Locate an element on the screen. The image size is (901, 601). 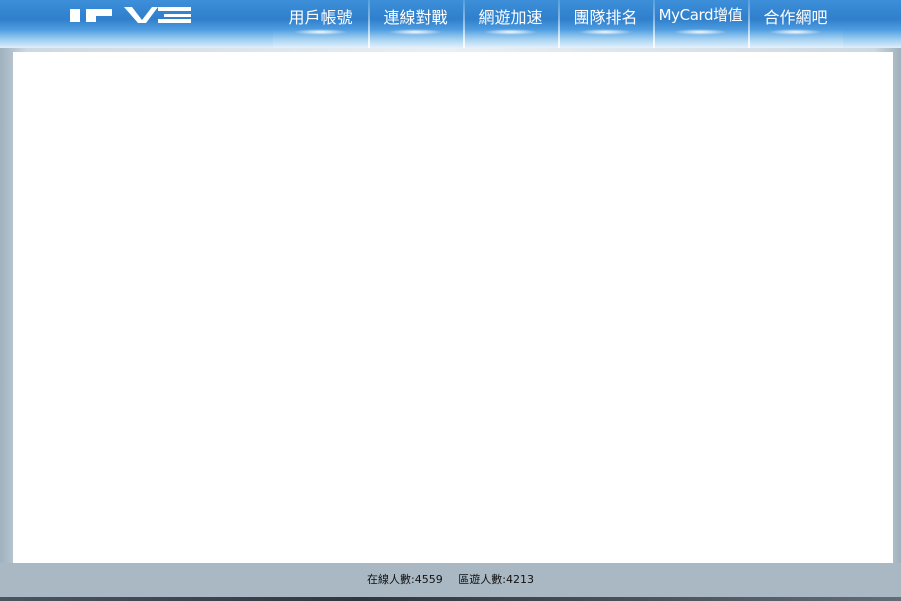
nav-item-label: 網遊加速 is located at coordinates (510, 17).